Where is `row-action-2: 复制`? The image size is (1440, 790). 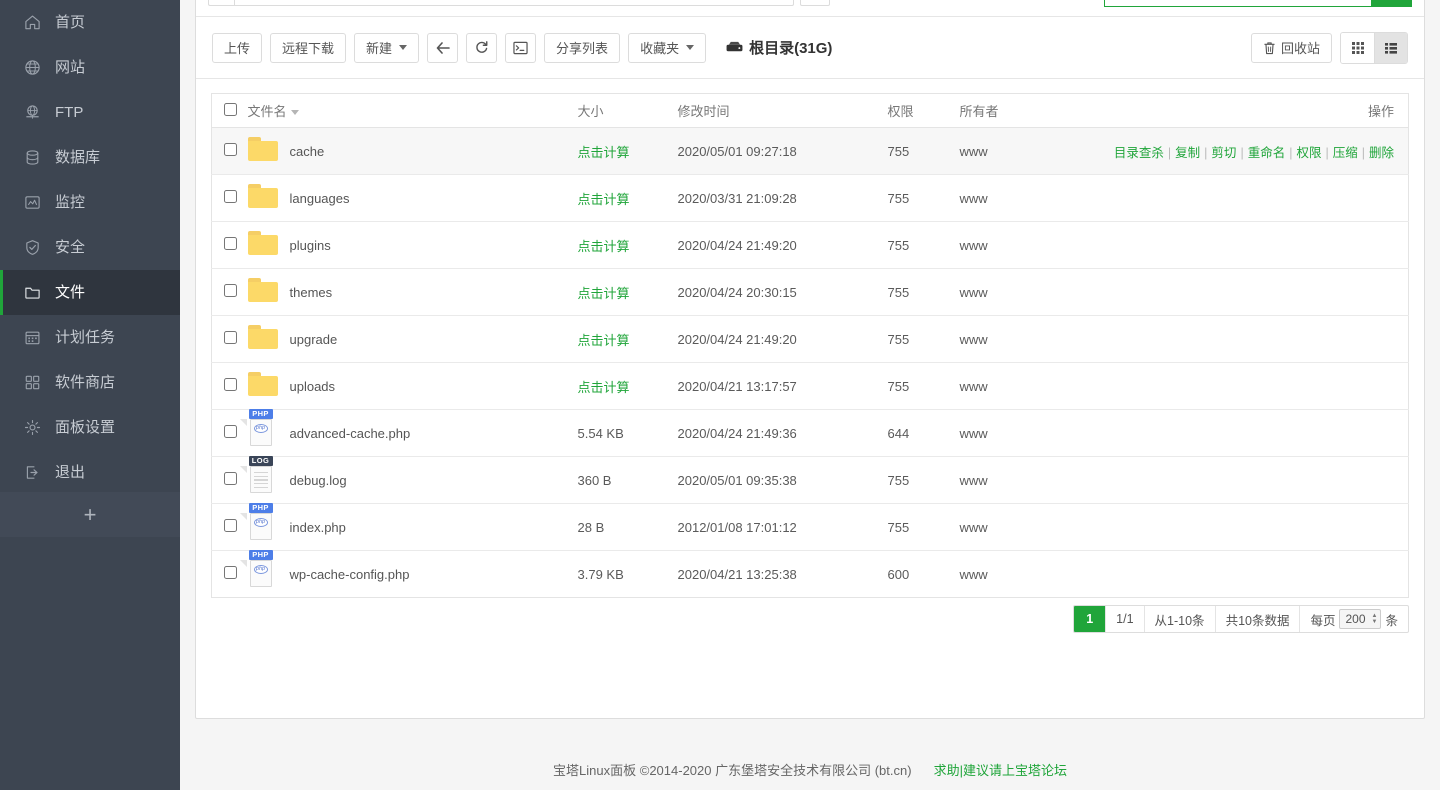 row-action-2: 复制 is located at coordinates (1187, 153).